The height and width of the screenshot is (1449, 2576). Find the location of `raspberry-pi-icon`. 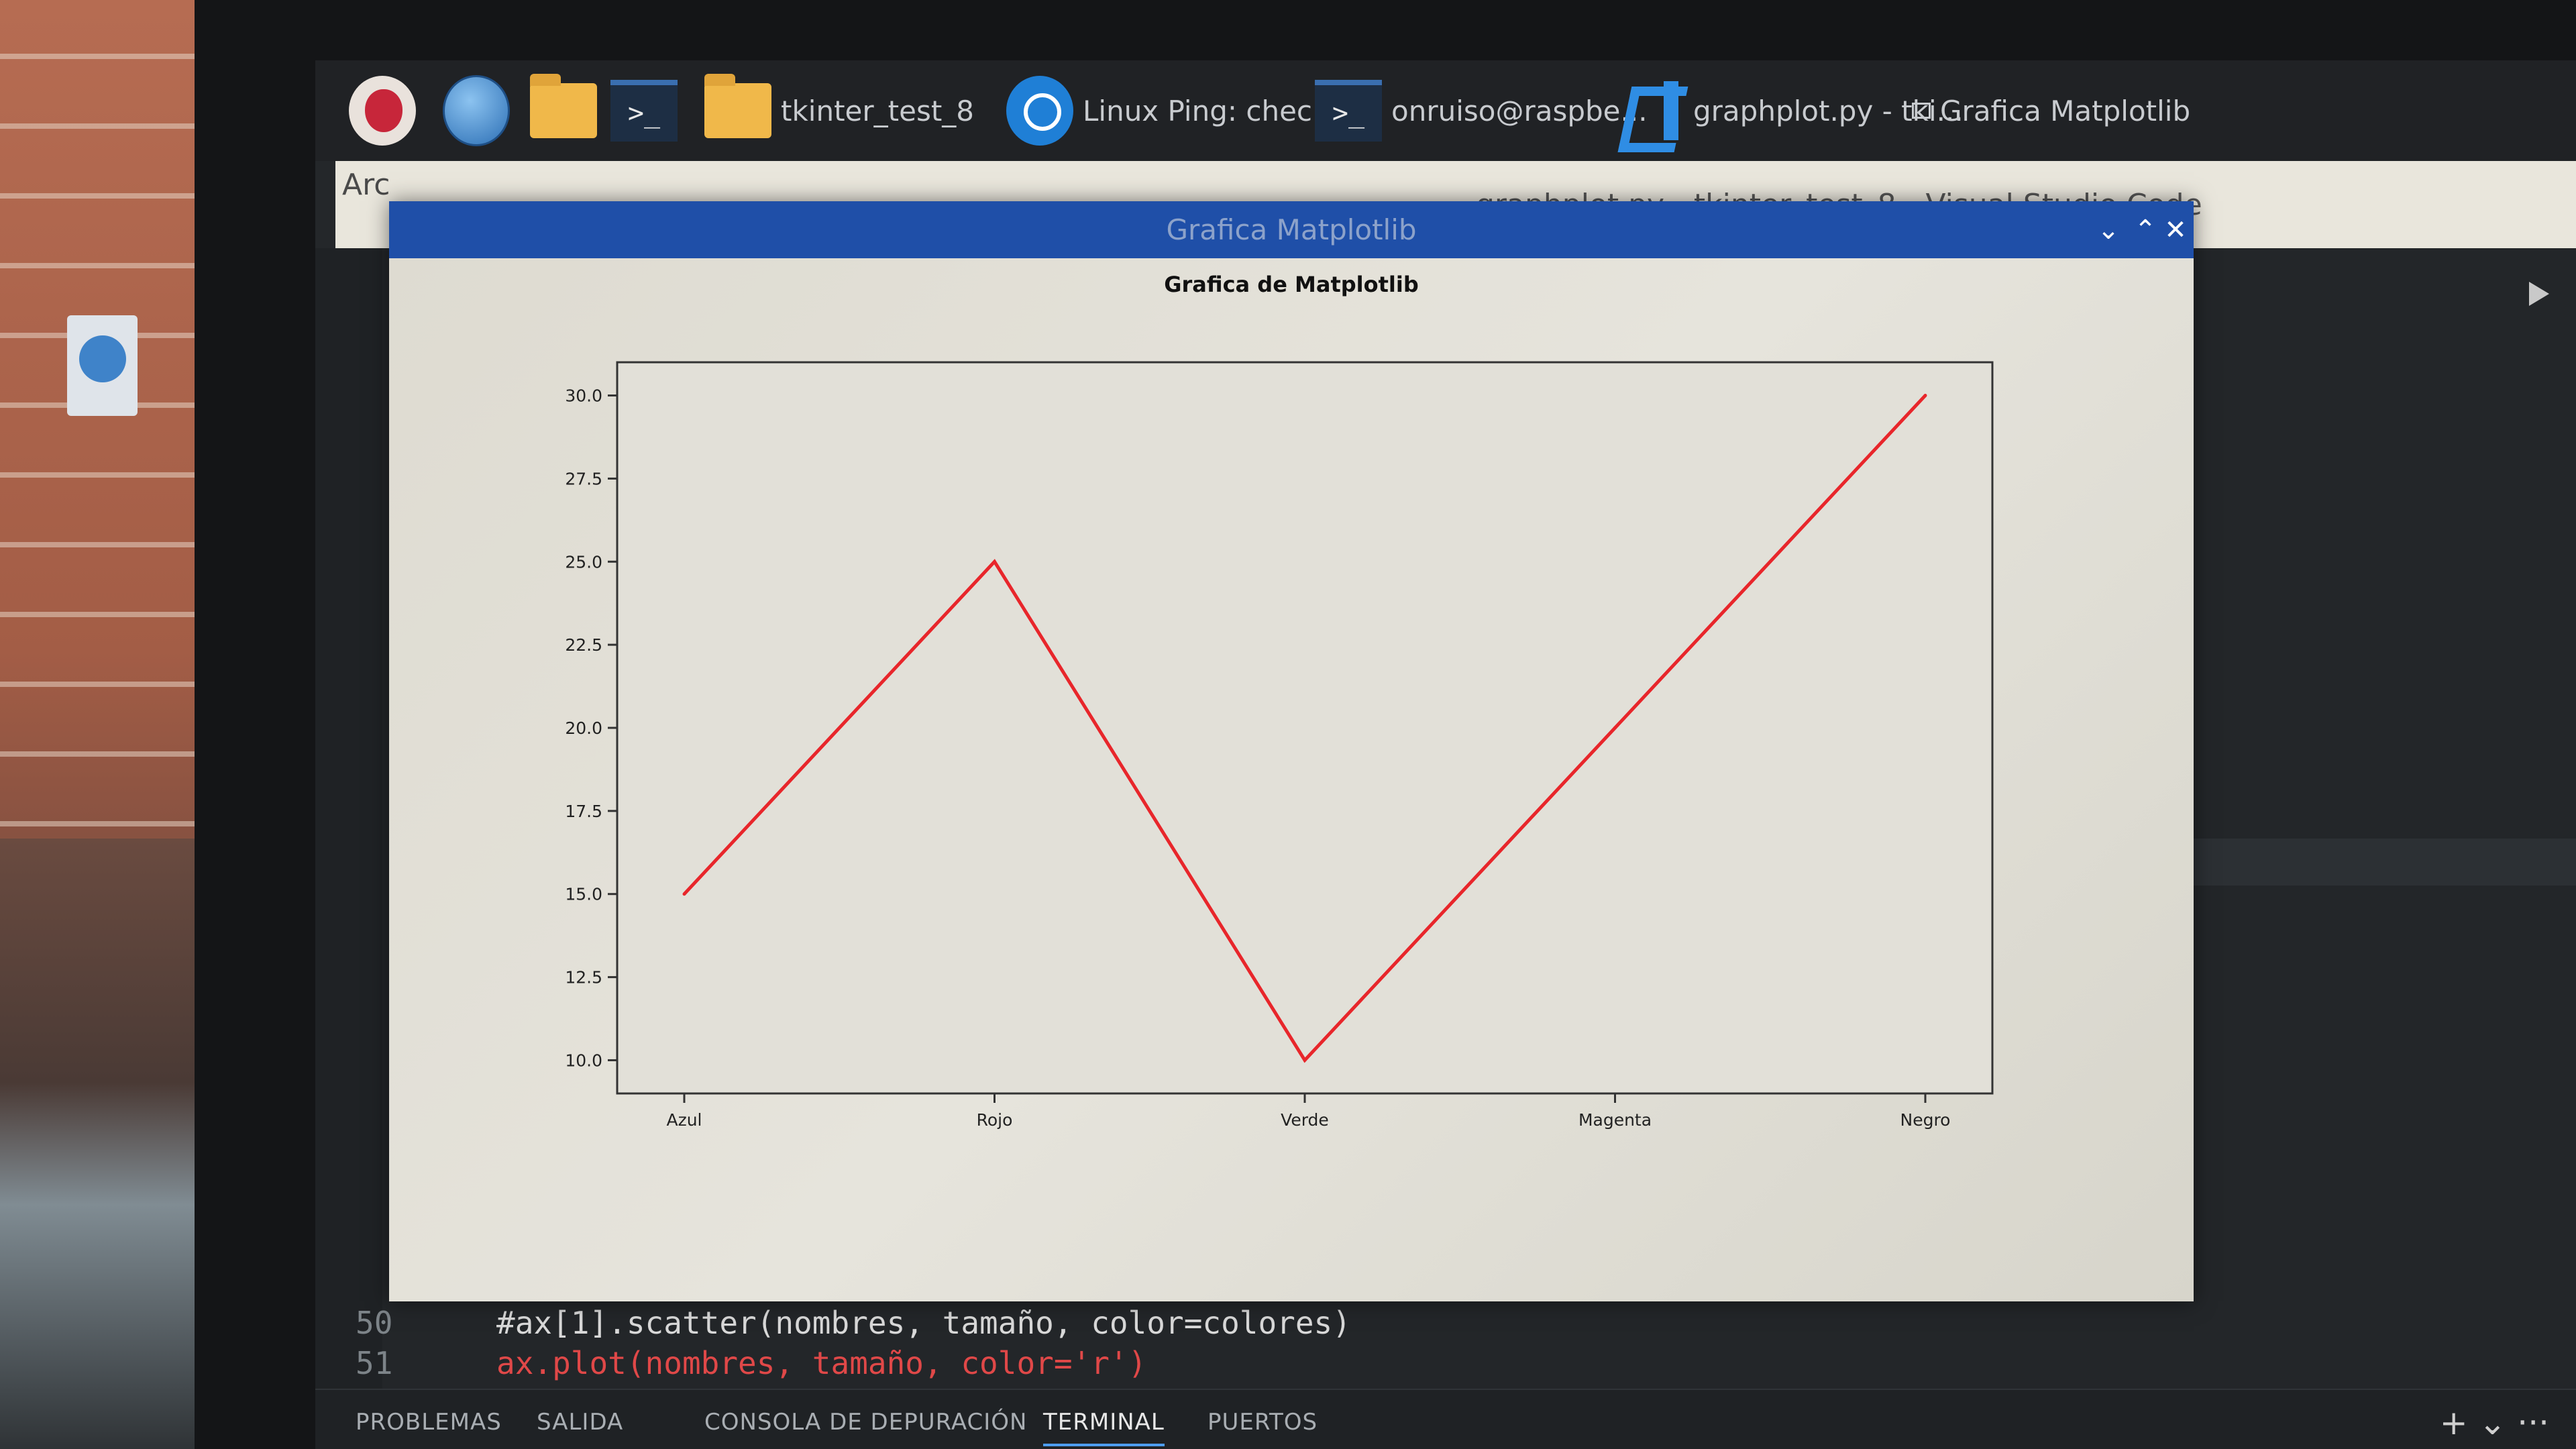

raspberry-pi-icon is located at coordinates (382, 111).